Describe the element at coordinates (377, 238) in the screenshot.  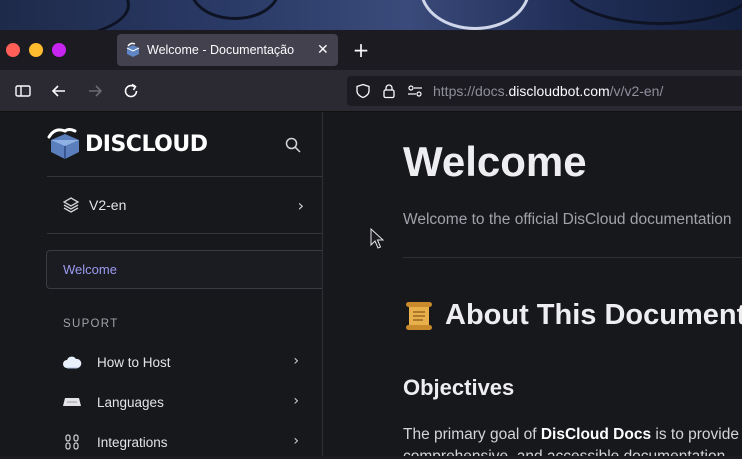
I see `mouse-cursor-icon` at that location.